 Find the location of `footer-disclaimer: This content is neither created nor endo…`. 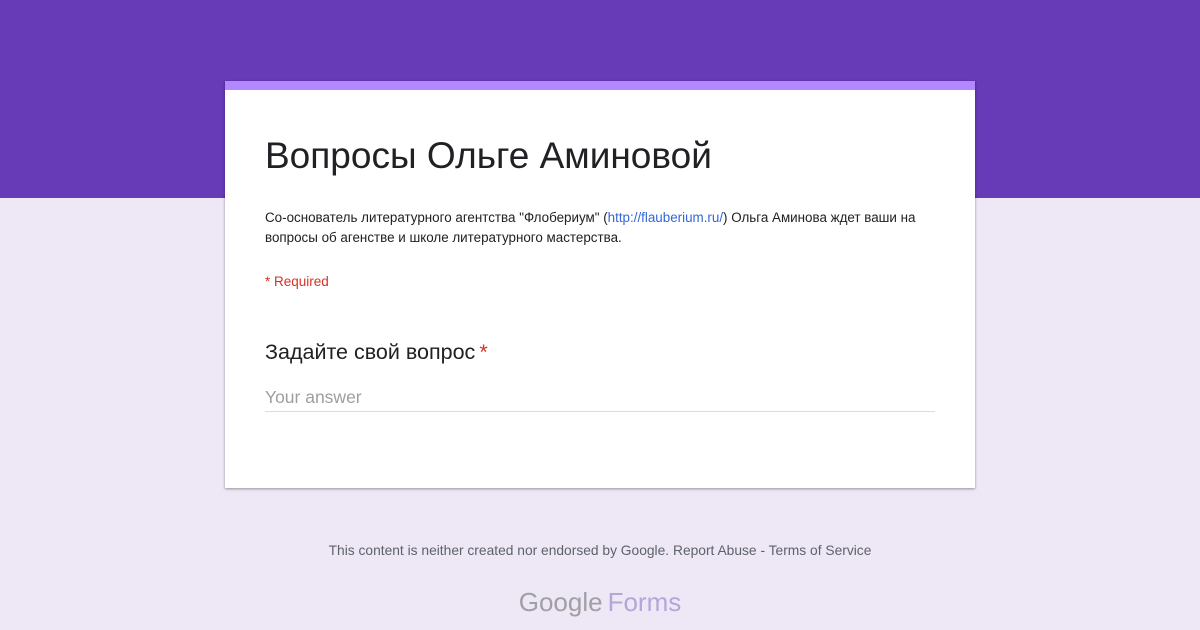

footer-disclaimer: This content is neither created nor endo… is located at coordinates (600, 551).